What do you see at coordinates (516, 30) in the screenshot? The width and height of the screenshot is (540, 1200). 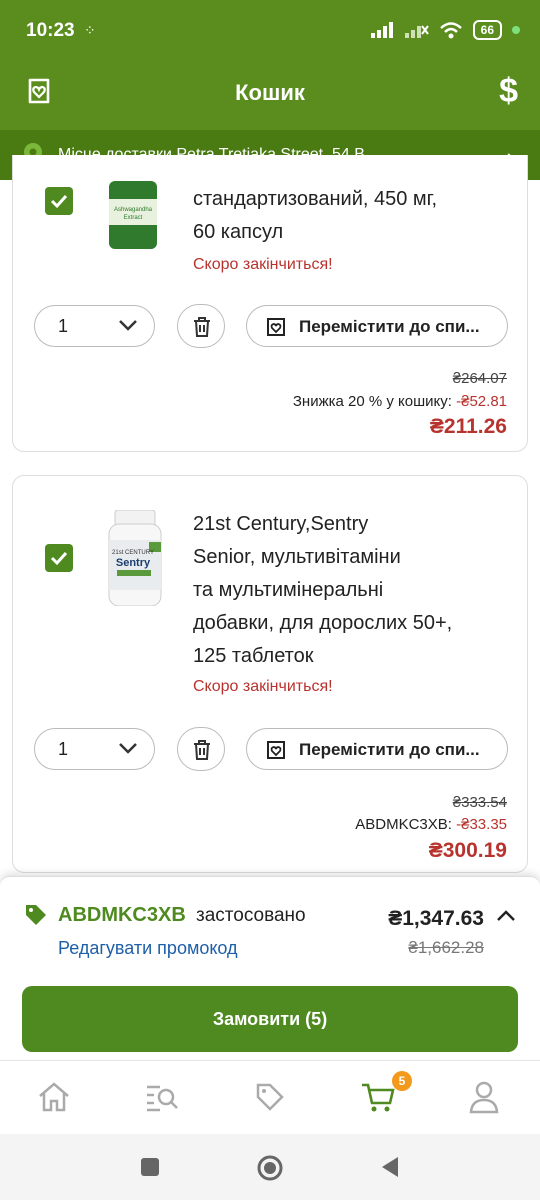 I see `notification-dot` at bounding box center [516, 30].